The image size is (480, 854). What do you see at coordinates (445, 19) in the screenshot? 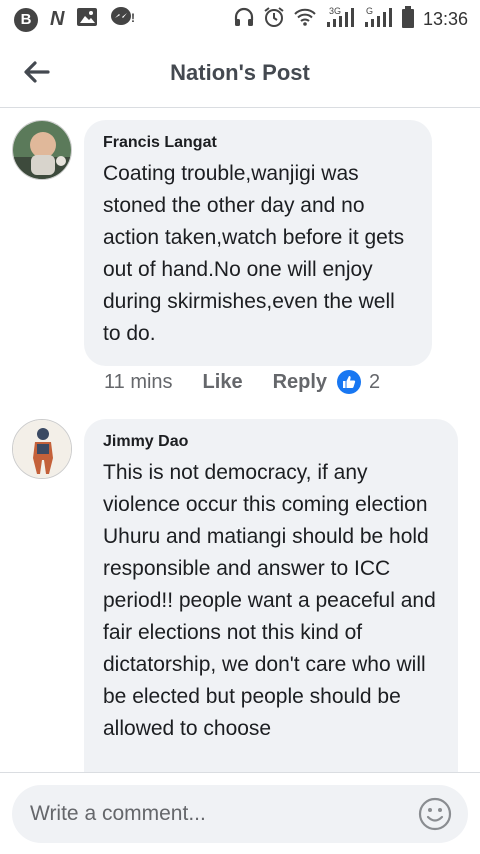
I see `status-time: 13:36` at bounding box center [445, 19].